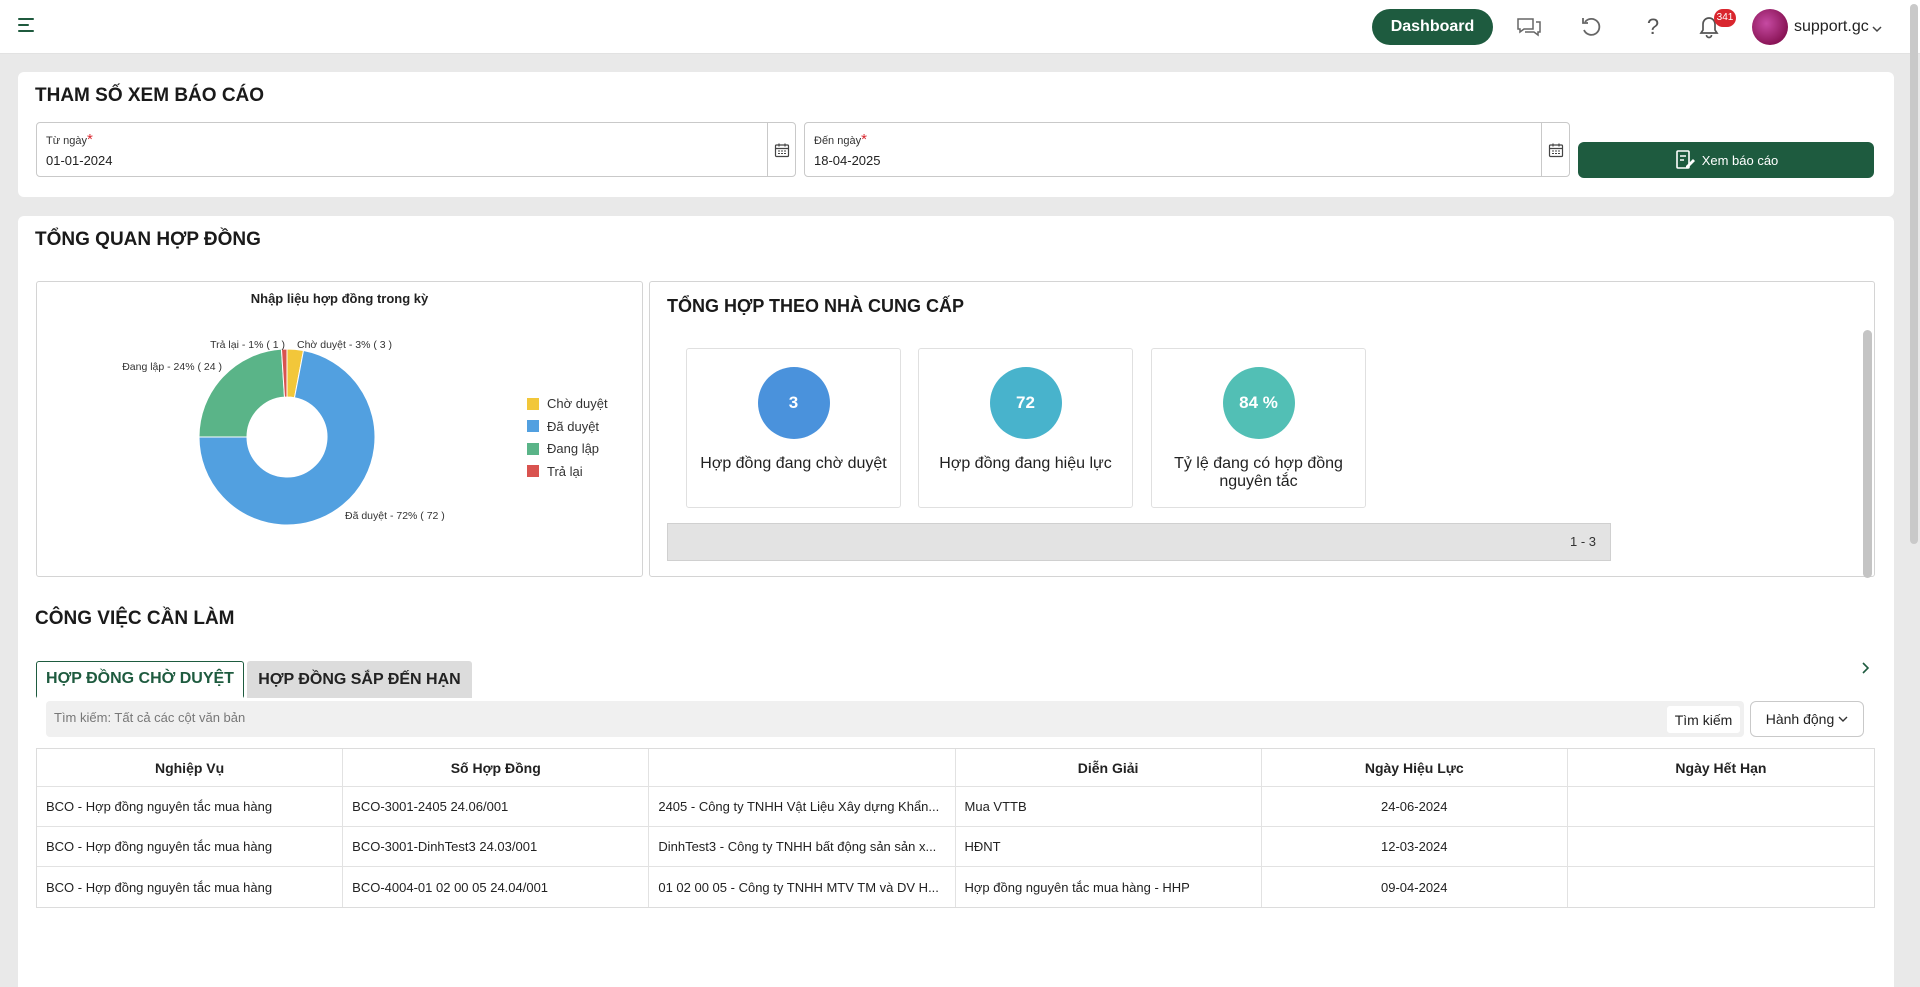 This screenshot has height=987, width=1920. Describe the element at coordinates (1415, 846) in the screenshot. I see `table-cell: 12-03-2024` at that location.